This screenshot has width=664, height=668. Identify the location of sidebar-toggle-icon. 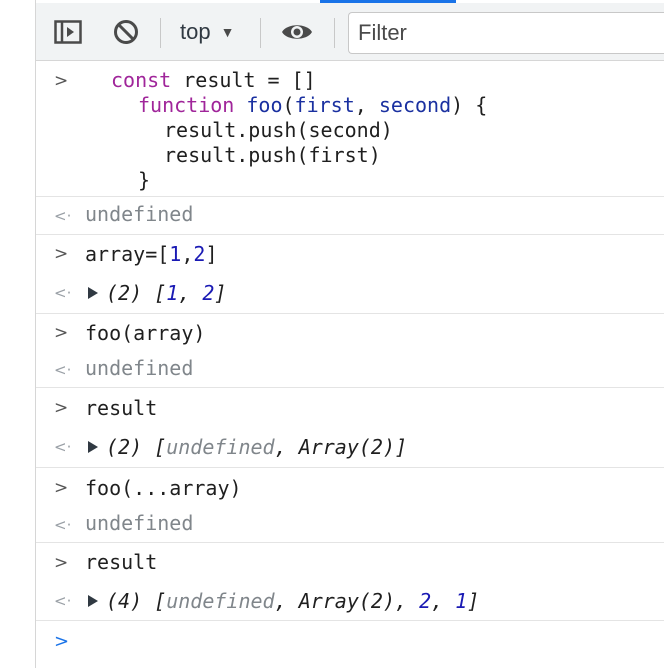
(68, 32).